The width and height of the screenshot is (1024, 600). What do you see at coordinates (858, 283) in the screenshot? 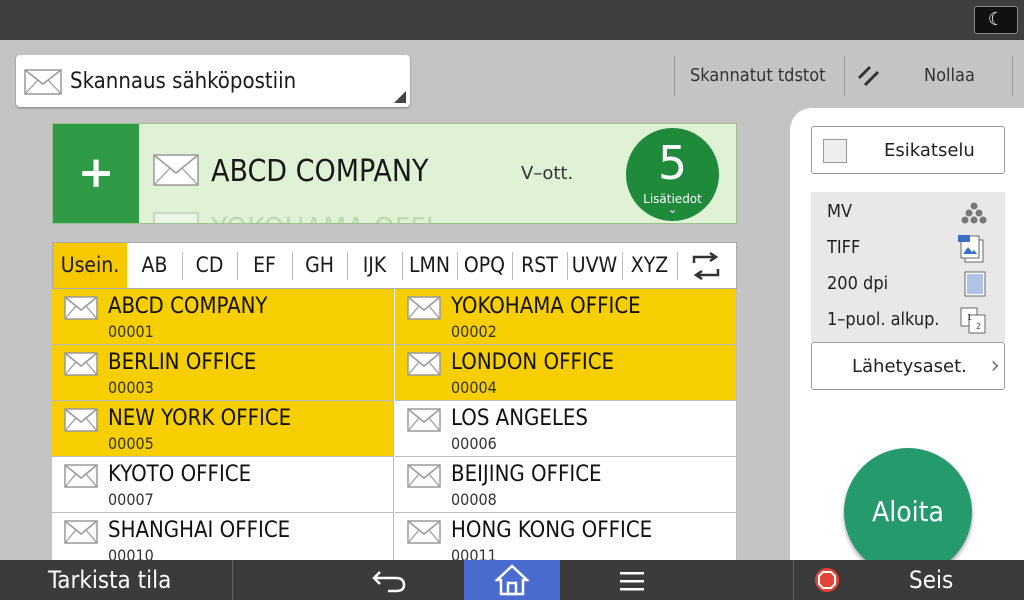
I see `setting-label: 200 dpi` at bounding box center [858, 283].